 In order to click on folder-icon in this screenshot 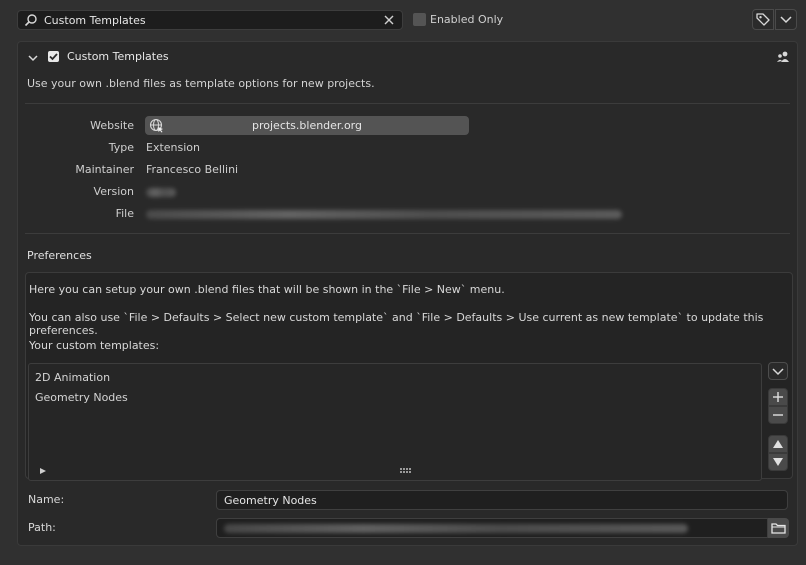, I will do `click(778, 528)`.